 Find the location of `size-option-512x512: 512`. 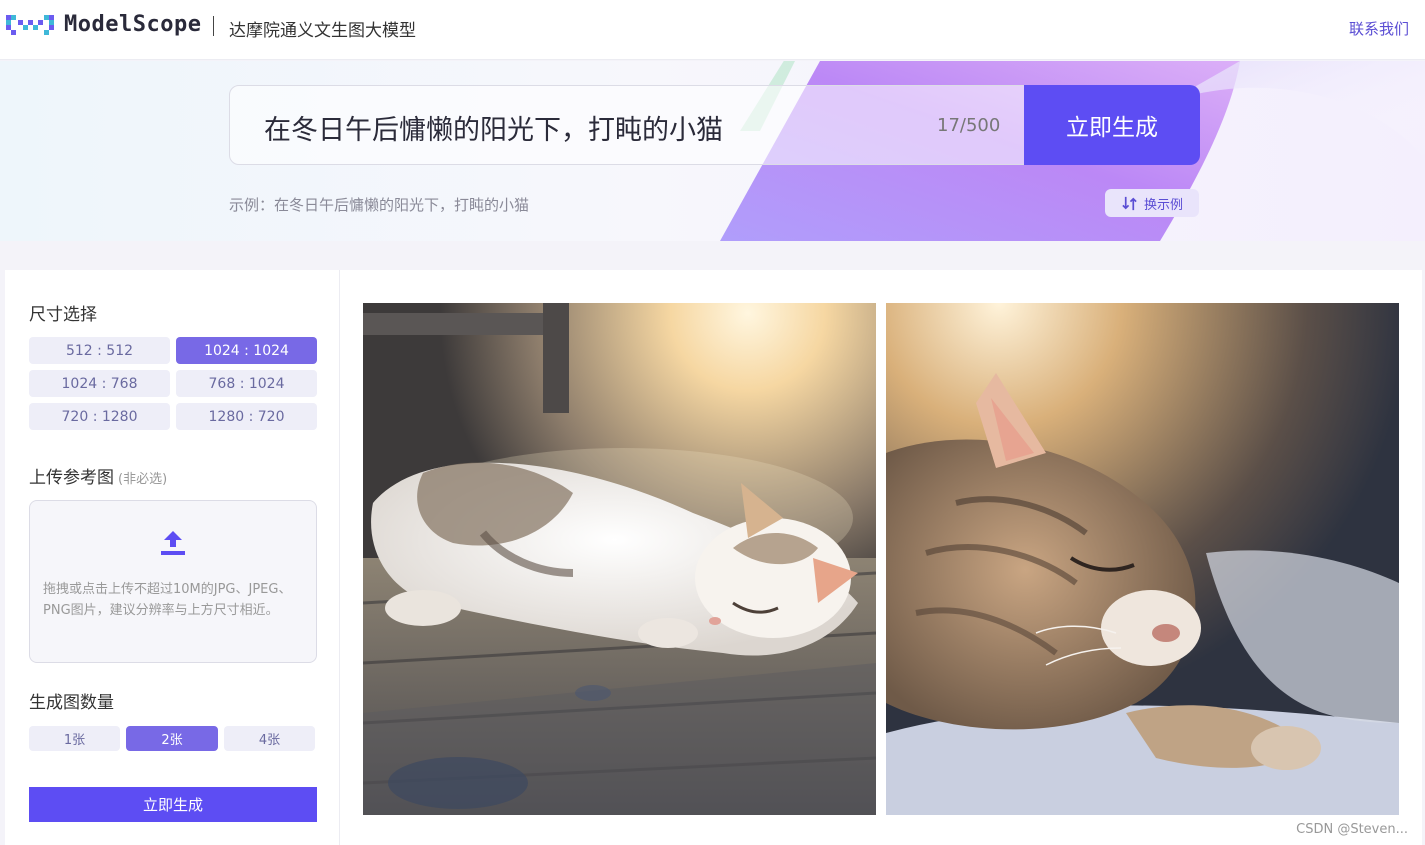

size-option-512x512: 512 is located at coordinates (99, 350).